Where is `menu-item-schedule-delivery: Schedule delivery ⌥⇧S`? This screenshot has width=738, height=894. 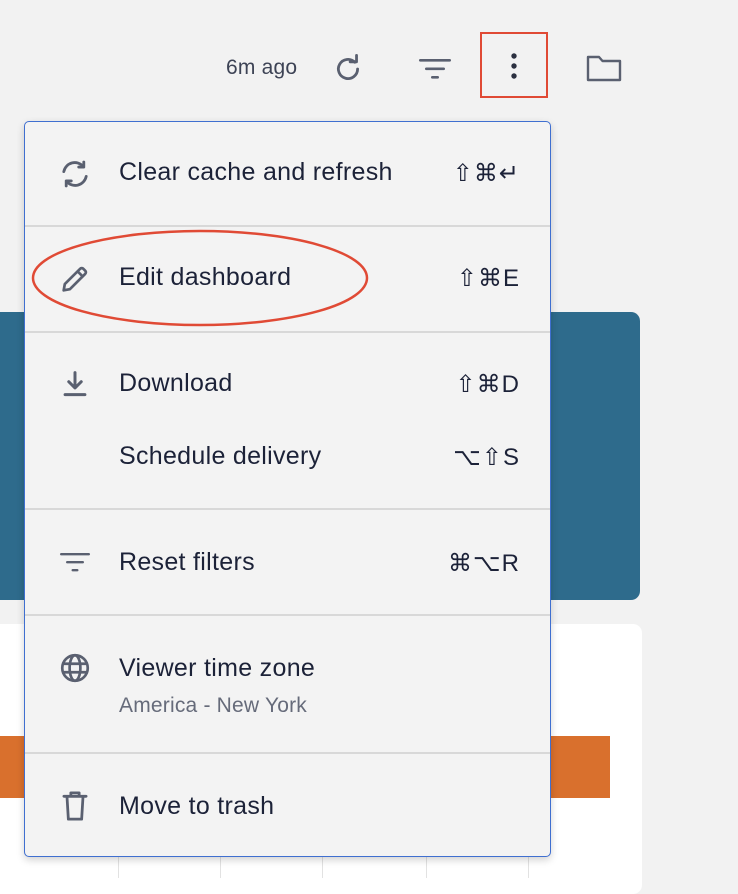
menu-item-schedule-delivery: Schedule delivery ⌥⇧S is located at coordinates (287, 457).